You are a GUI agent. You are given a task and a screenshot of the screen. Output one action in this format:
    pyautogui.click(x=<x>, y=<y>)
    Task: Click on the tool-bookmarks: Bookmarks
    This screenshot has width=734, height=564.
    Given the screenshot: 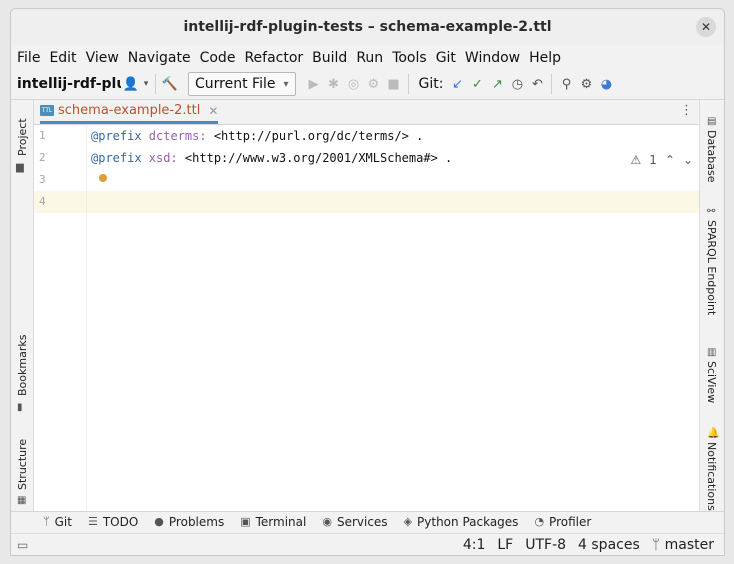 What is the action you would take?
    pyautogui.click(x=22, y=365)
    